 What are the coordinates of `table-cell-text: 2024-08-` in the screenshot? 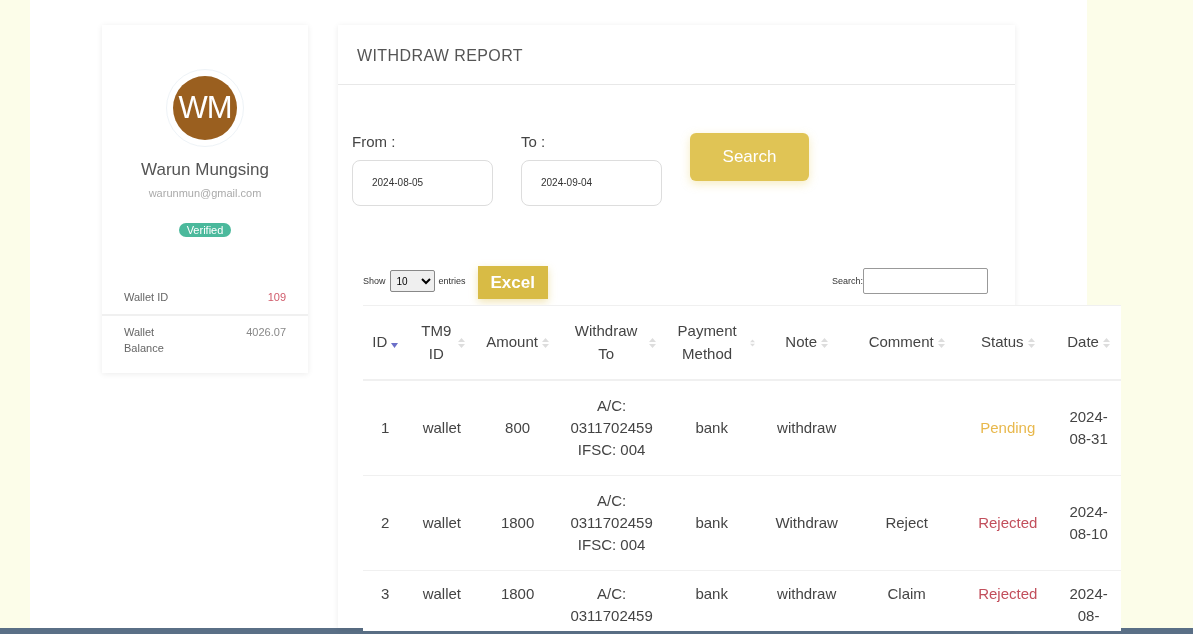 It's located at (1088, 604).